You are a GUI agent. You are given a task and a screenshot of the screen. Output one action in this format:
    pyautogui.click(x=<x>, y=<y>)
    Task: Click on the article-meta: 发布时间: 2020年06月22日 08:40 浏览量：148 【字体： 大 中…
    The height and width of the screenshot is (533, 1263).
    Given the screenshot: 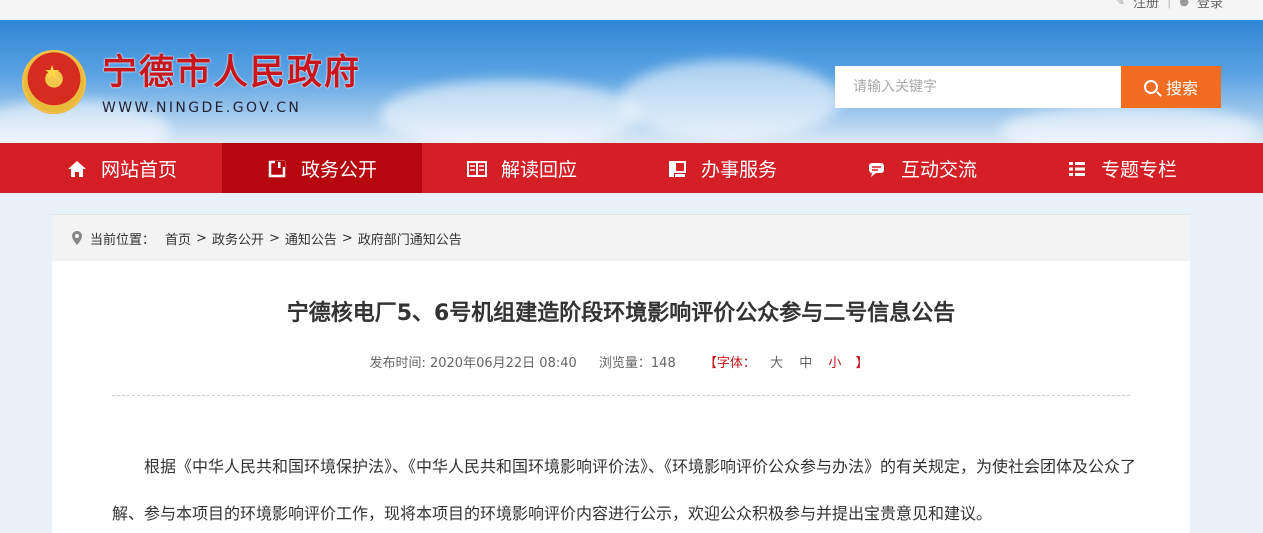 What is the action you would take?
    pyautogui.click(x=621, y=361)
    